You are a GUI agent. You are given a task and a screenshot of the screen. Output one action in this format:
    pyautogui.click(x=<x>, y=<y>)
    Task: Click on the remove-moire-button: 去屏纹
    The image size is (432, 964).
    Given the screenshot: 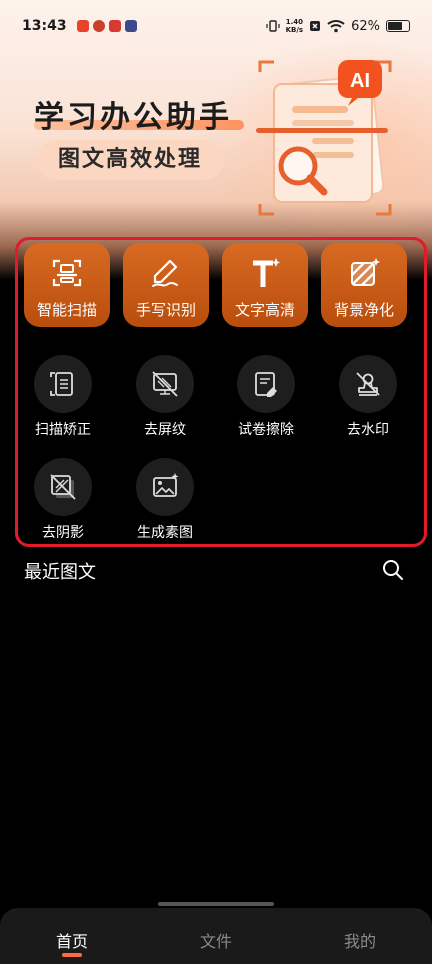 What is the action you would take?
    pyautogui.click(x=165, y=397)
    